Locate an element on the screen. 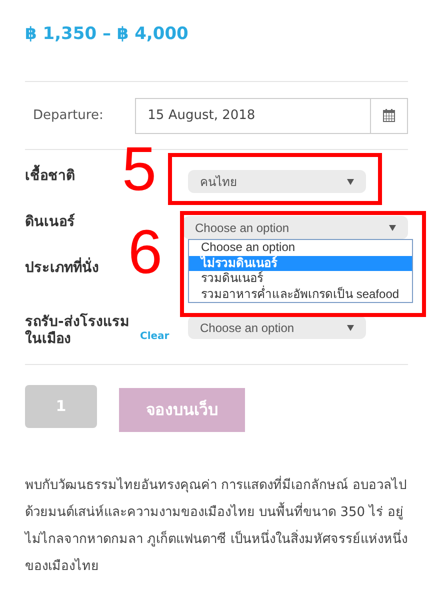 The height and width of the screenshot is (598, 433). calendar-button is located at coordinates (389, 116).